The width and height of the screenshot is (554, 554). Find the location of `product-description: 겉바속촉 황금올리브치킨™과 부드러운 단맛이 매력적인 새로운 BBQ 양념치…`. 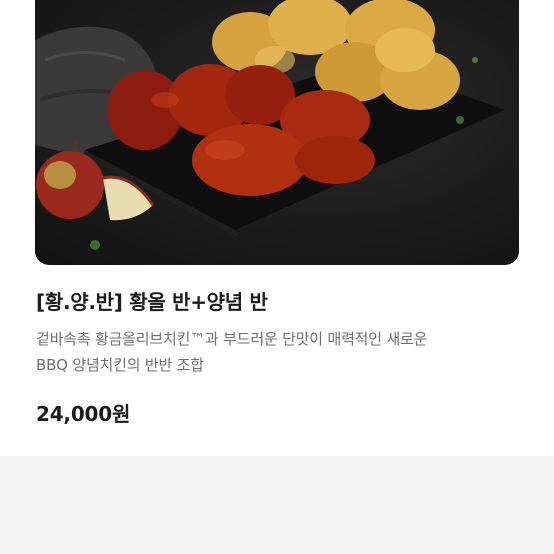

product-description: 겉바속촉 황금올리브치킨™과 부드러운 단맛이 매력적인 새로운 BBQ 양념치… is located at coordinates (276, 352).